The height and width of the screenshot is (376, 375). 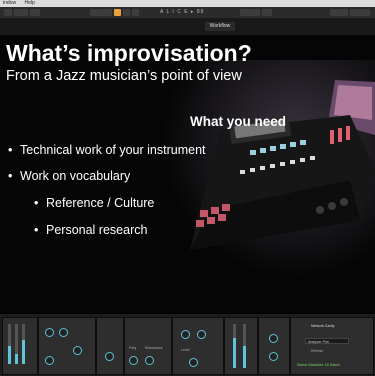 I want to click on bullet-text: Personal research, so click(x=97, y=230).